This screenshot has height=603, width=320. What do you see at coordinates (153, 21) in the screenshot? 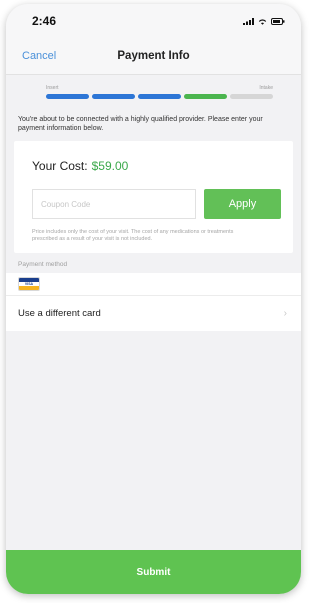
I see `status-bar: 2:46` at bounding box center [153, 21].